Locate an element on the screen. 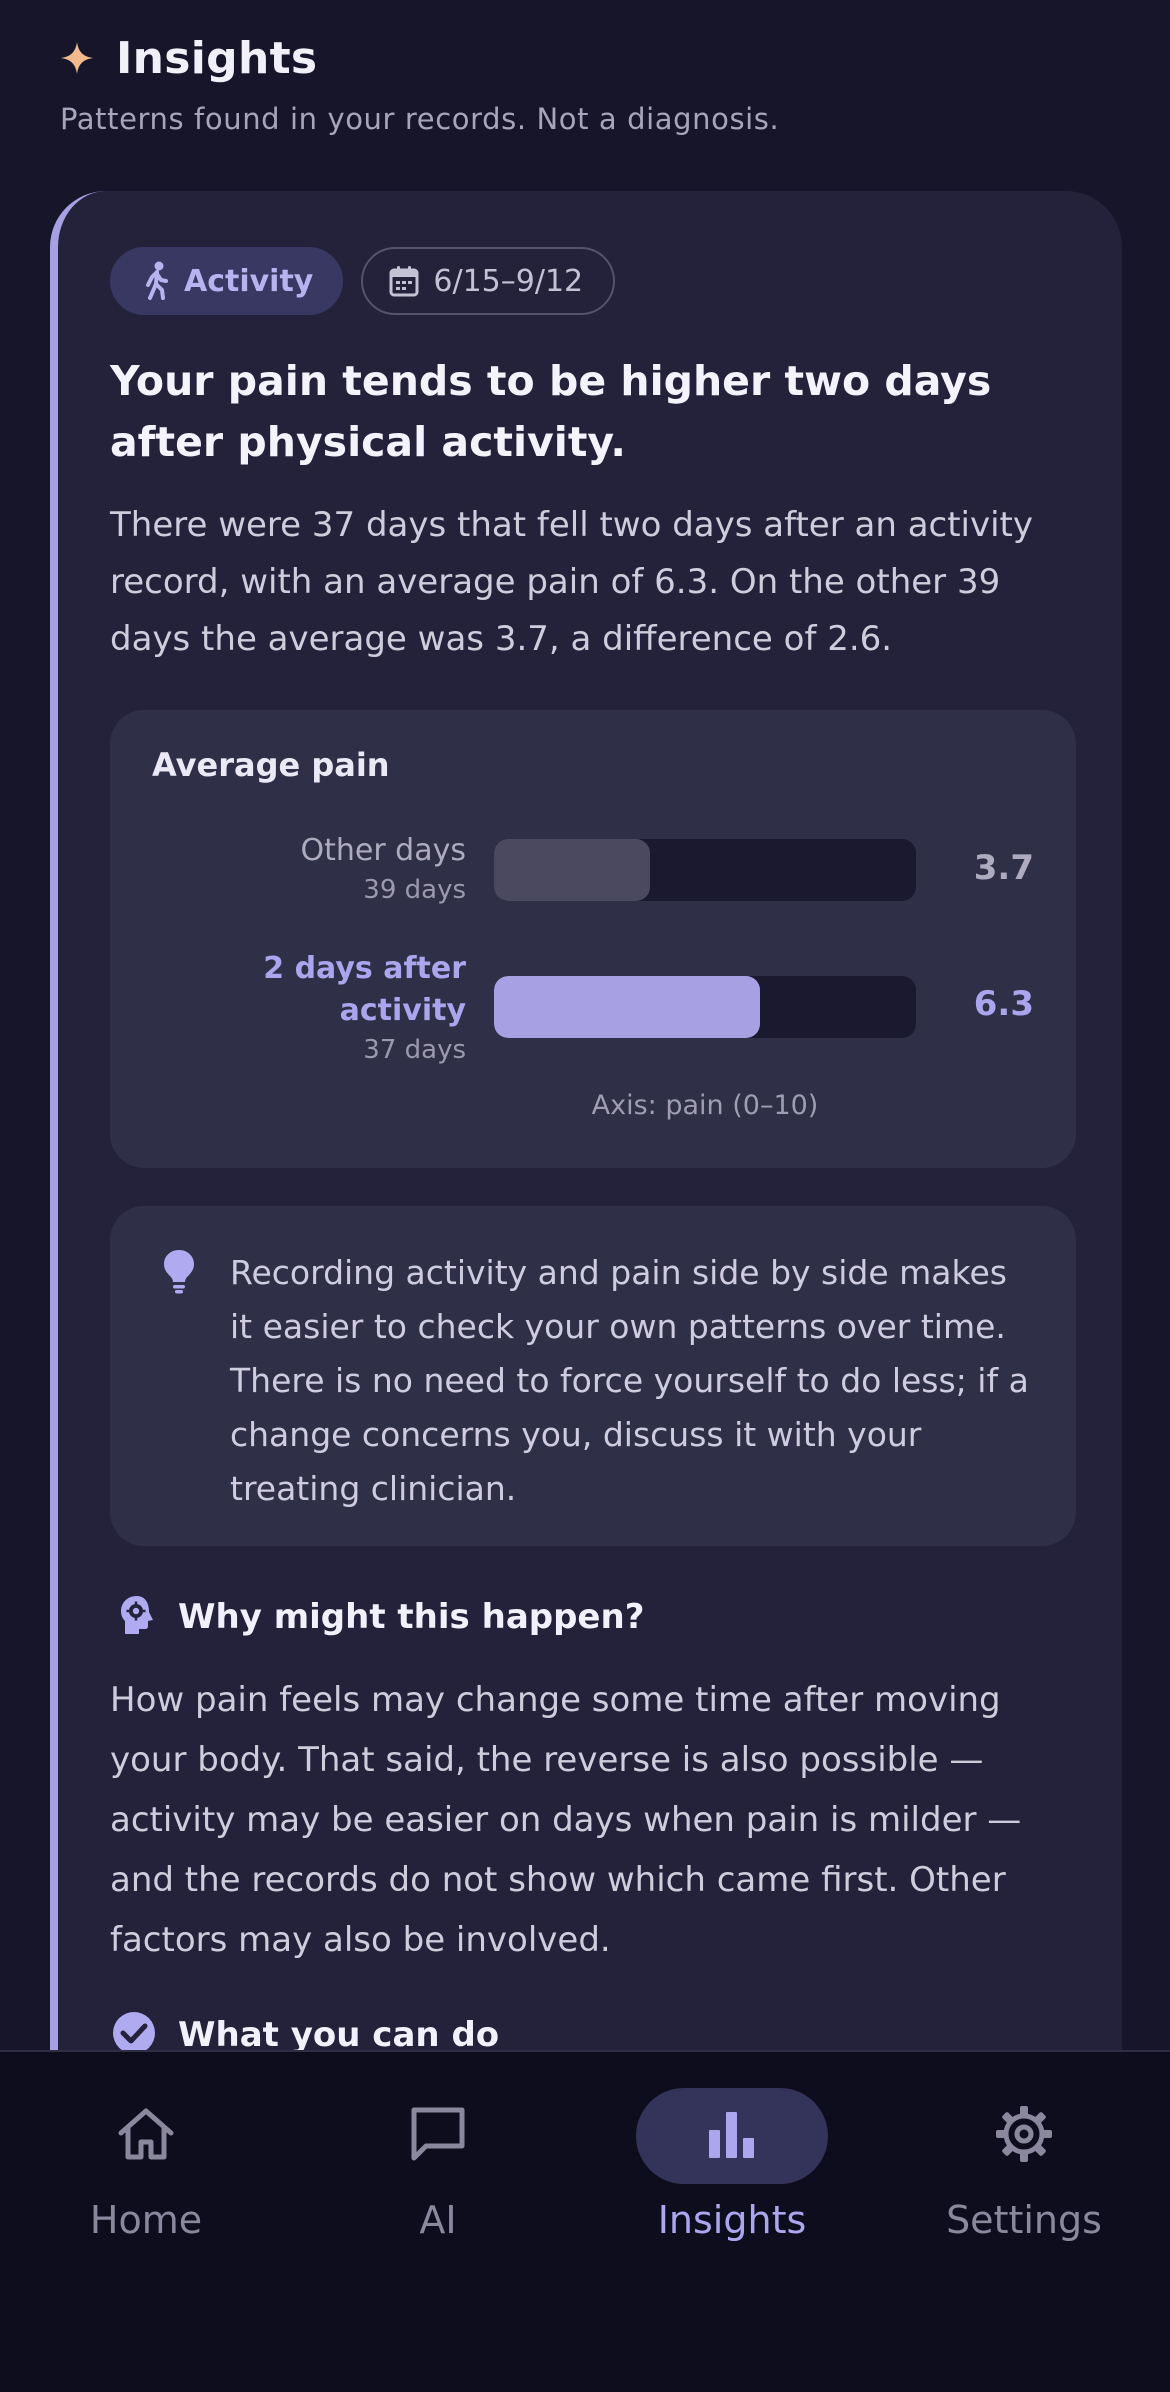 The image size is (1170, 2392). lightbulb-icon is located at coordinates (179, 1273).